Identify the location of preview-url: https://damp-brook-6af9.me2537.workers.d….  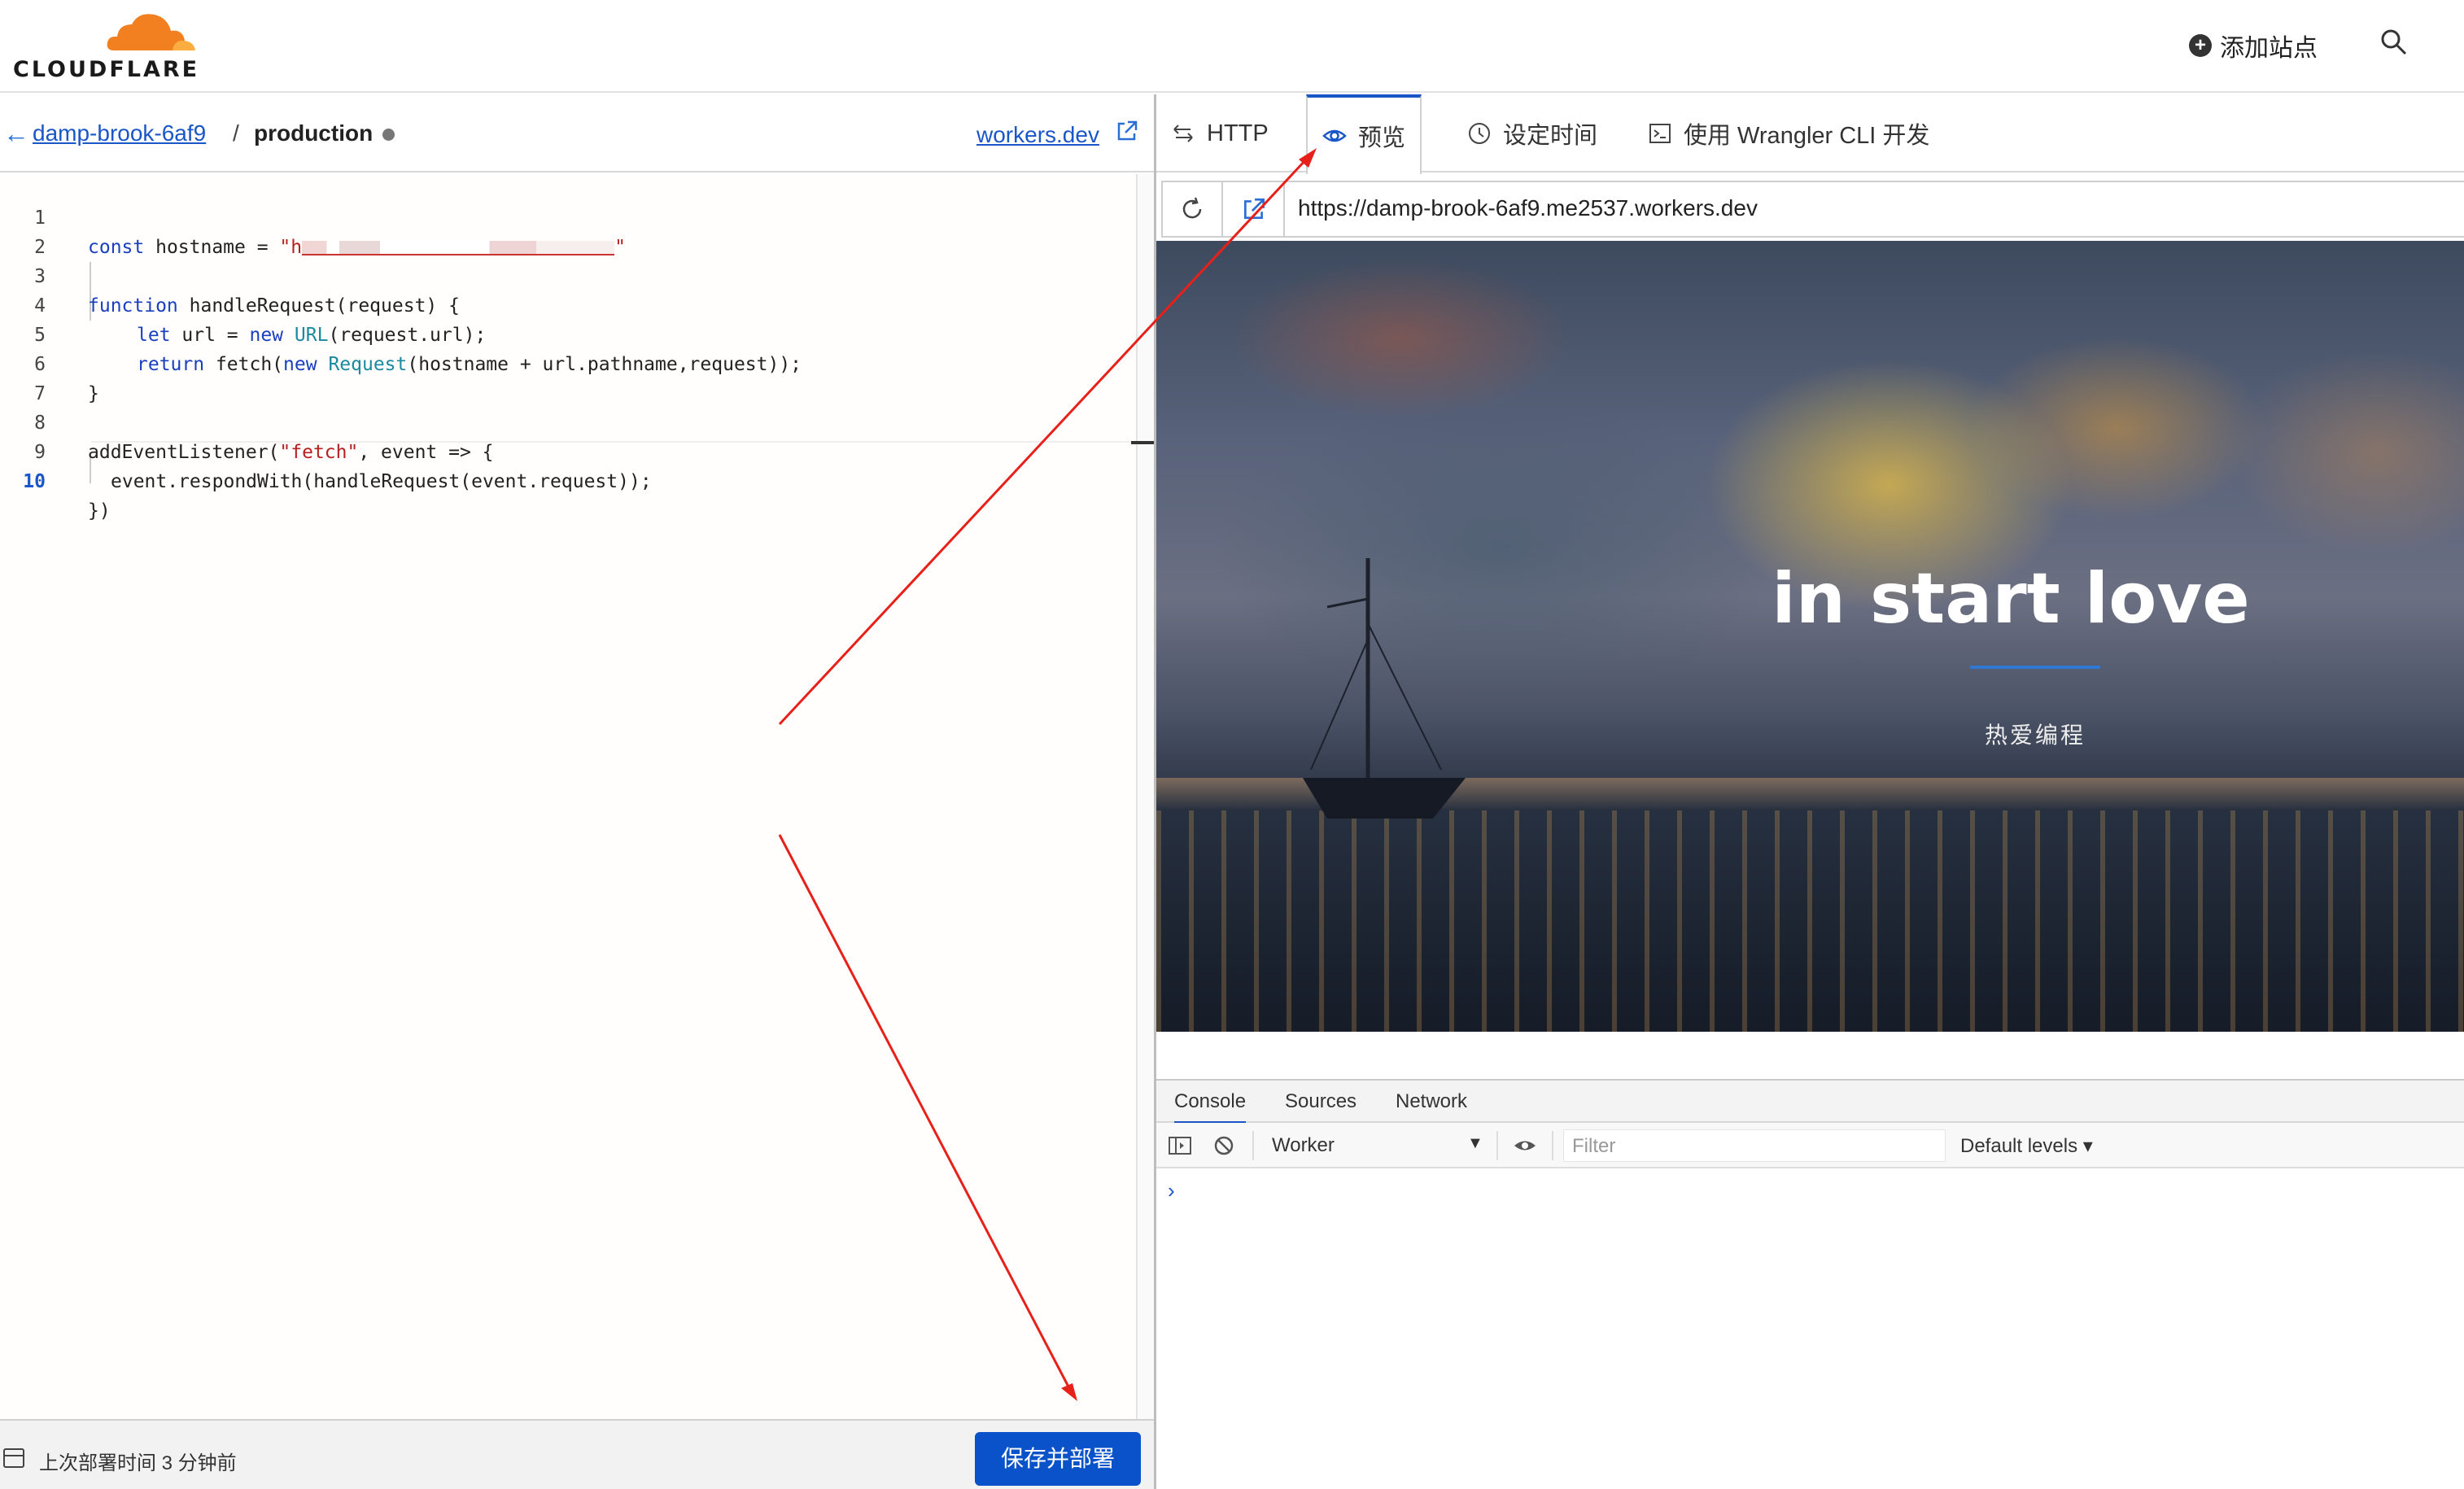
(1528, 208).